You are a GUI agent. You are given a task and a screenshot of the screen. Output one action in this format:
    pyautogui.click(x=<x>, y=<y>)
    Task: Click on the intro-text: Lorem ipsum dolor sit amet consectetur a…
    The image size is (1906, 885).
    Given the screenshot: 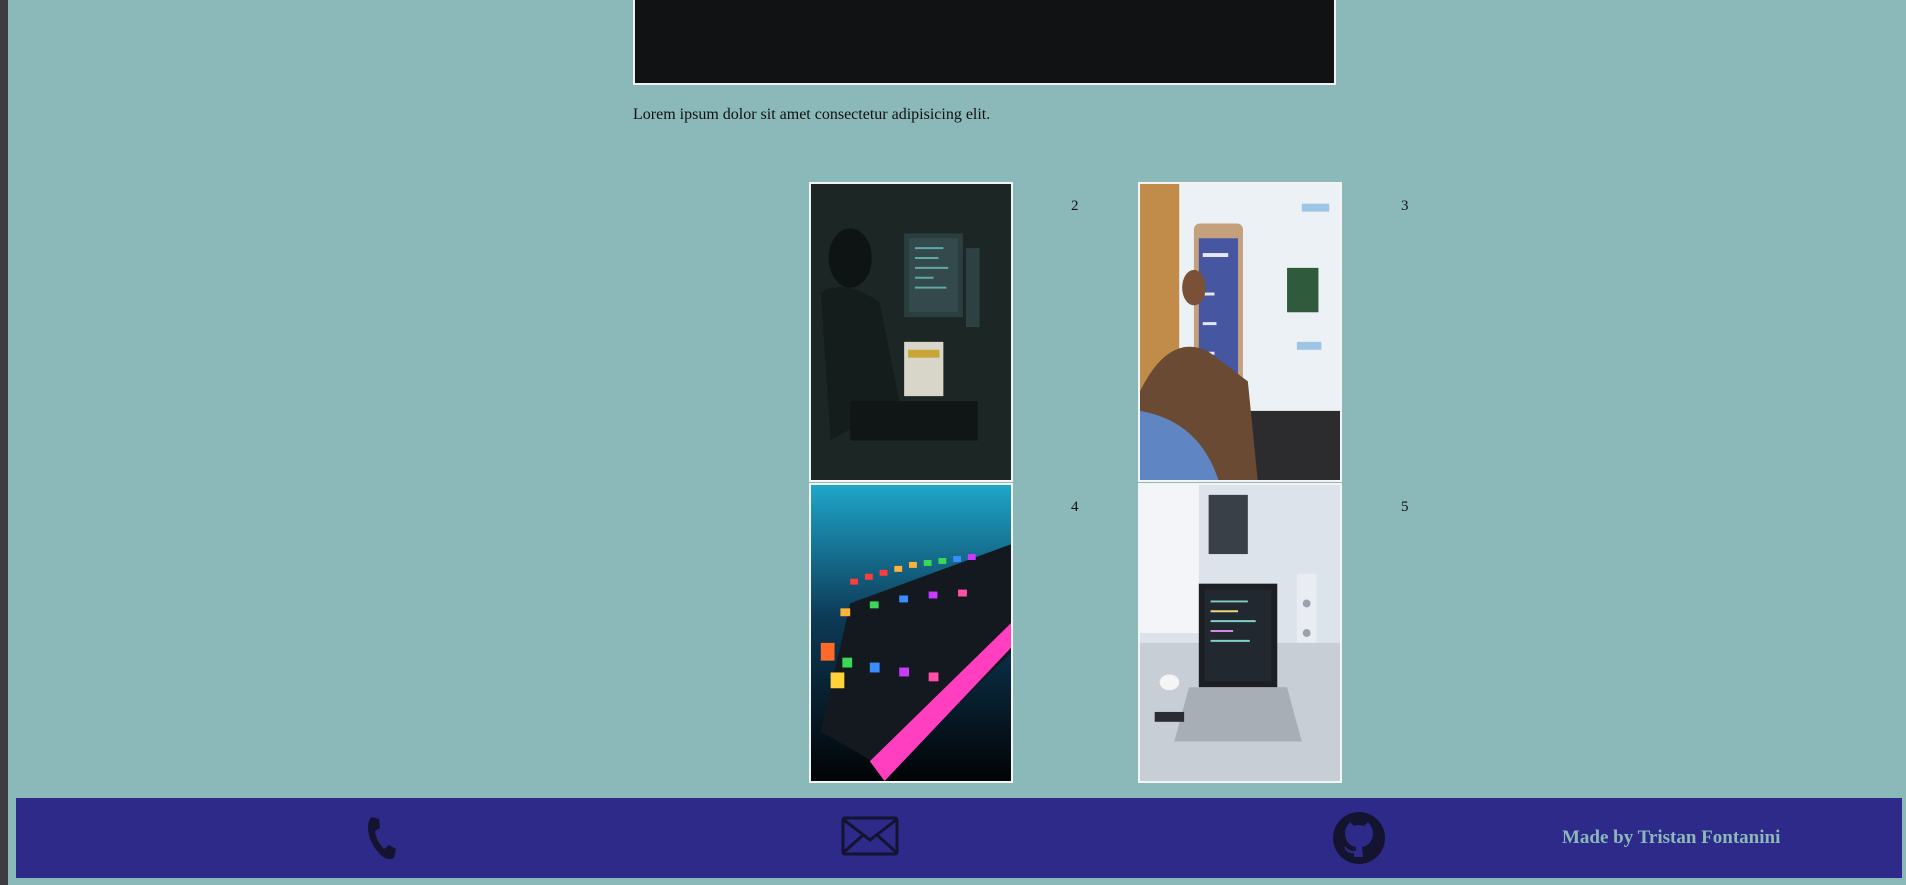 What is the action you would take?
    pyautogui.click(x=812, y=114)
    